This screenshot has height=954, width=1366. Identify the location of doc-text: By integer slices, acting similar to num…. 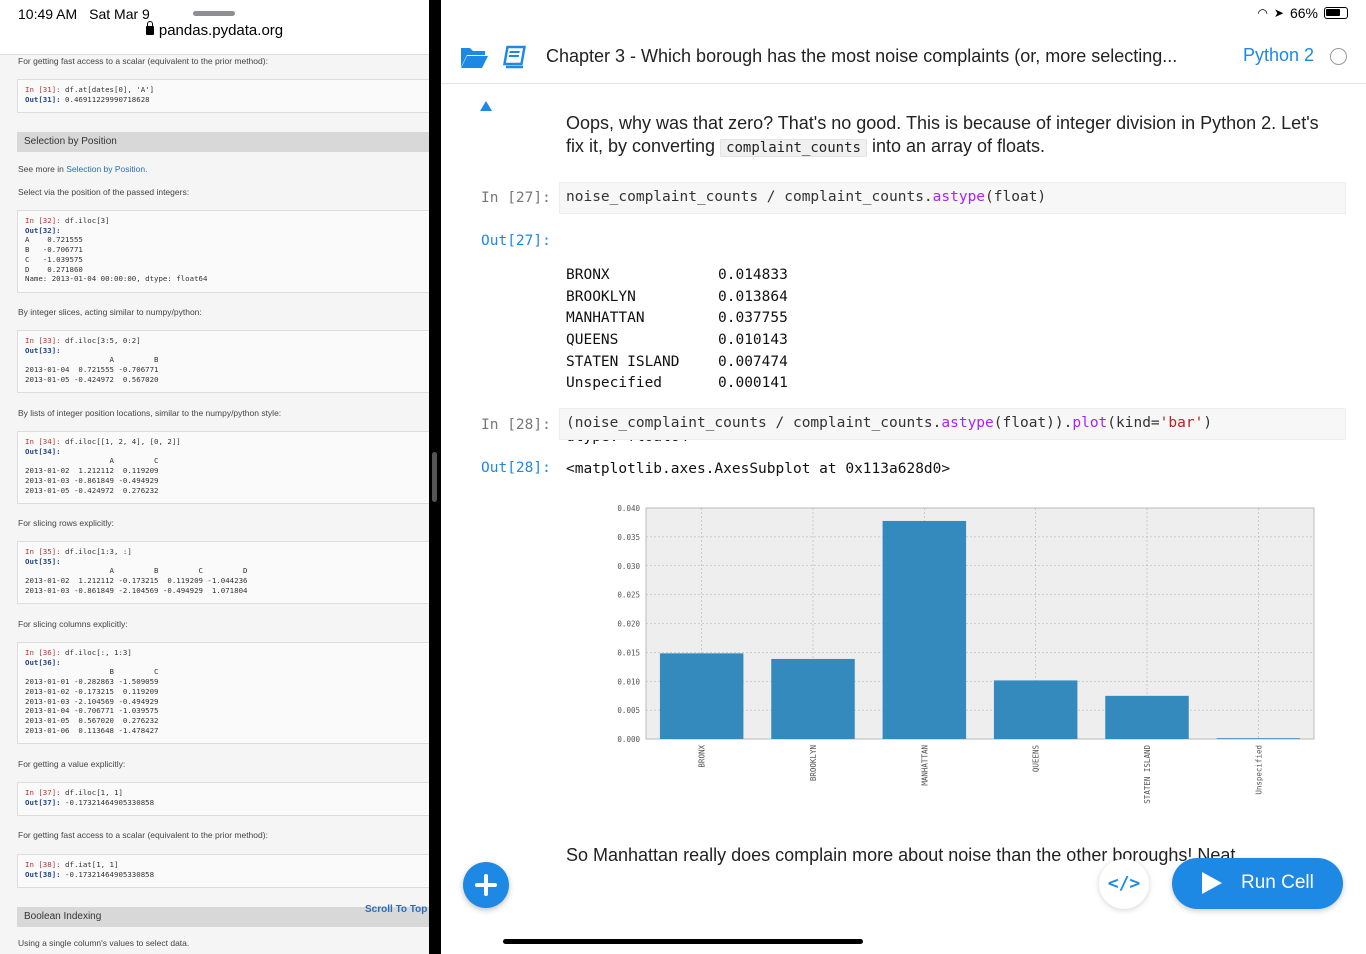
(110, 312).